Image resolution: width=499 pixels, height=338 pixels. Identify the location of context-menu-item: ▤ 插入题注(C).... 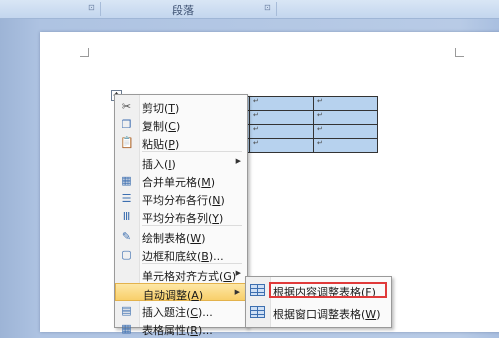
(181, 310).